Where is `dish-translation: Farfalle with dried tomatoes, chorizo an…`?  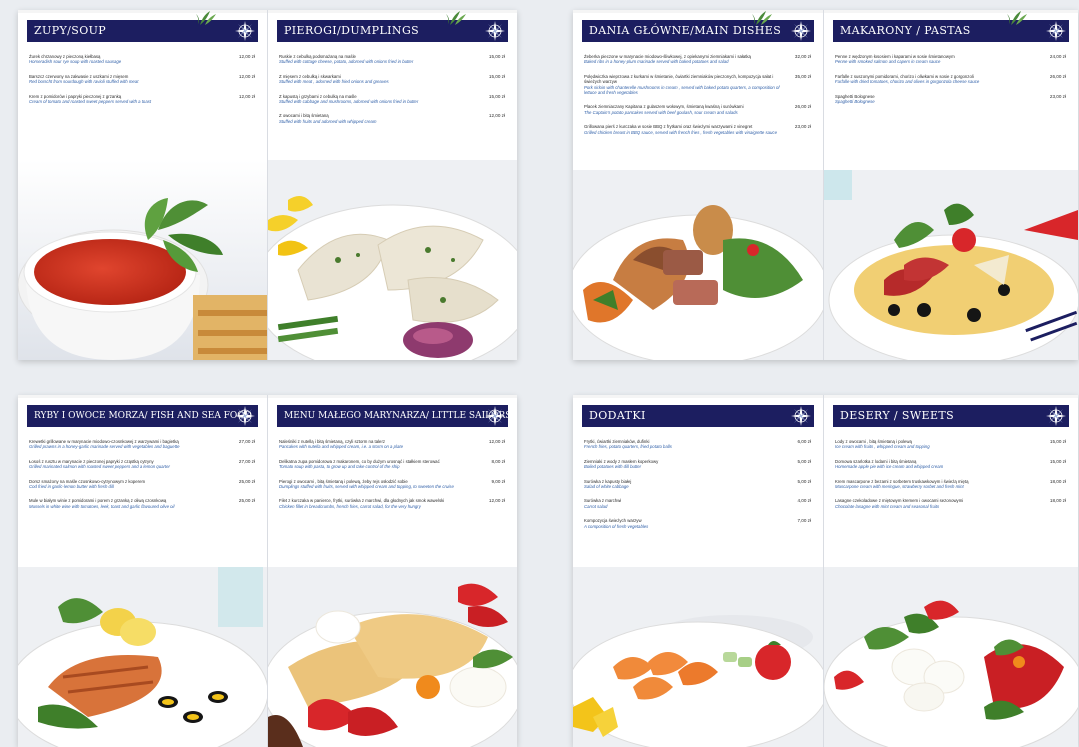 dish-translation: Farfalle with dried tomatoes, chorizo an… is located at coordinates (907, 82).